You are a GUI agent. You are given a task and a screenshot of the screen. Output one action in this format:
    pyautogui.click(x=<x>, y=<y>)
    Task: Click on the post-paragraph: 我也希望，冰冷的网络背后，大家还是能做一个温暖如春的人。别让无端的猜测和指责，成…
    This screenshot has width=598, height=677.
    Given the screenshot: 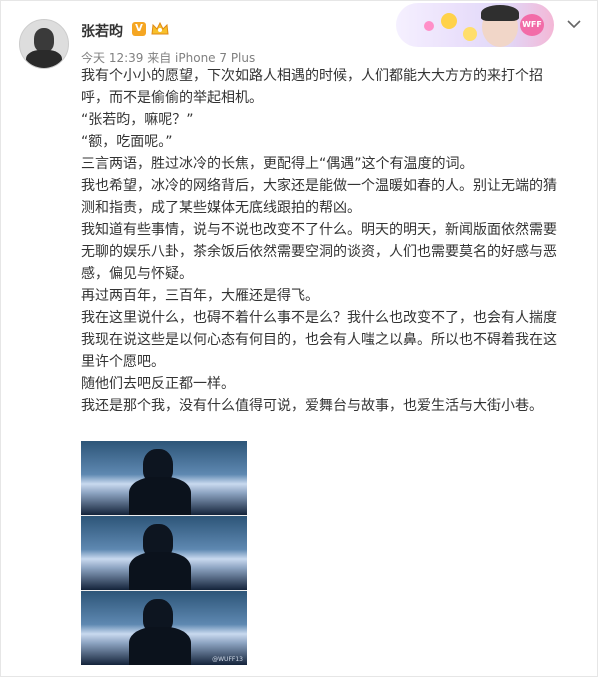 What is the action you would take?
    pyautogui.click(x=319, y=197)
    